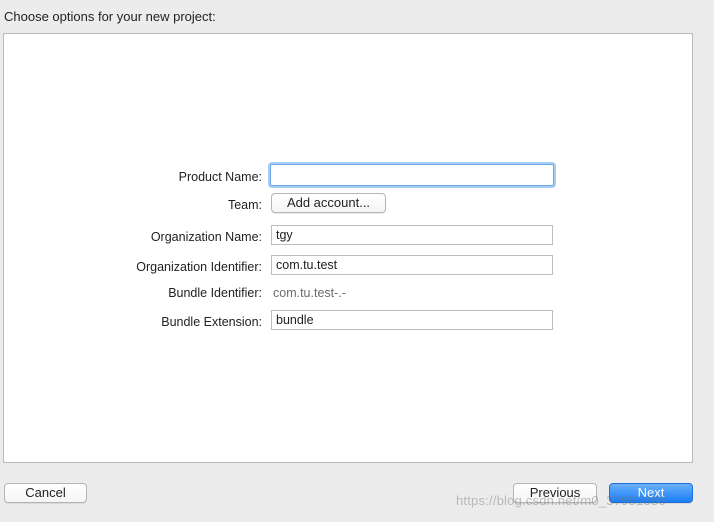 The image size is (714, 522). Describe the element at coordinates (244, 205) in the screenshot. I see `team-label: Team:` at that location.